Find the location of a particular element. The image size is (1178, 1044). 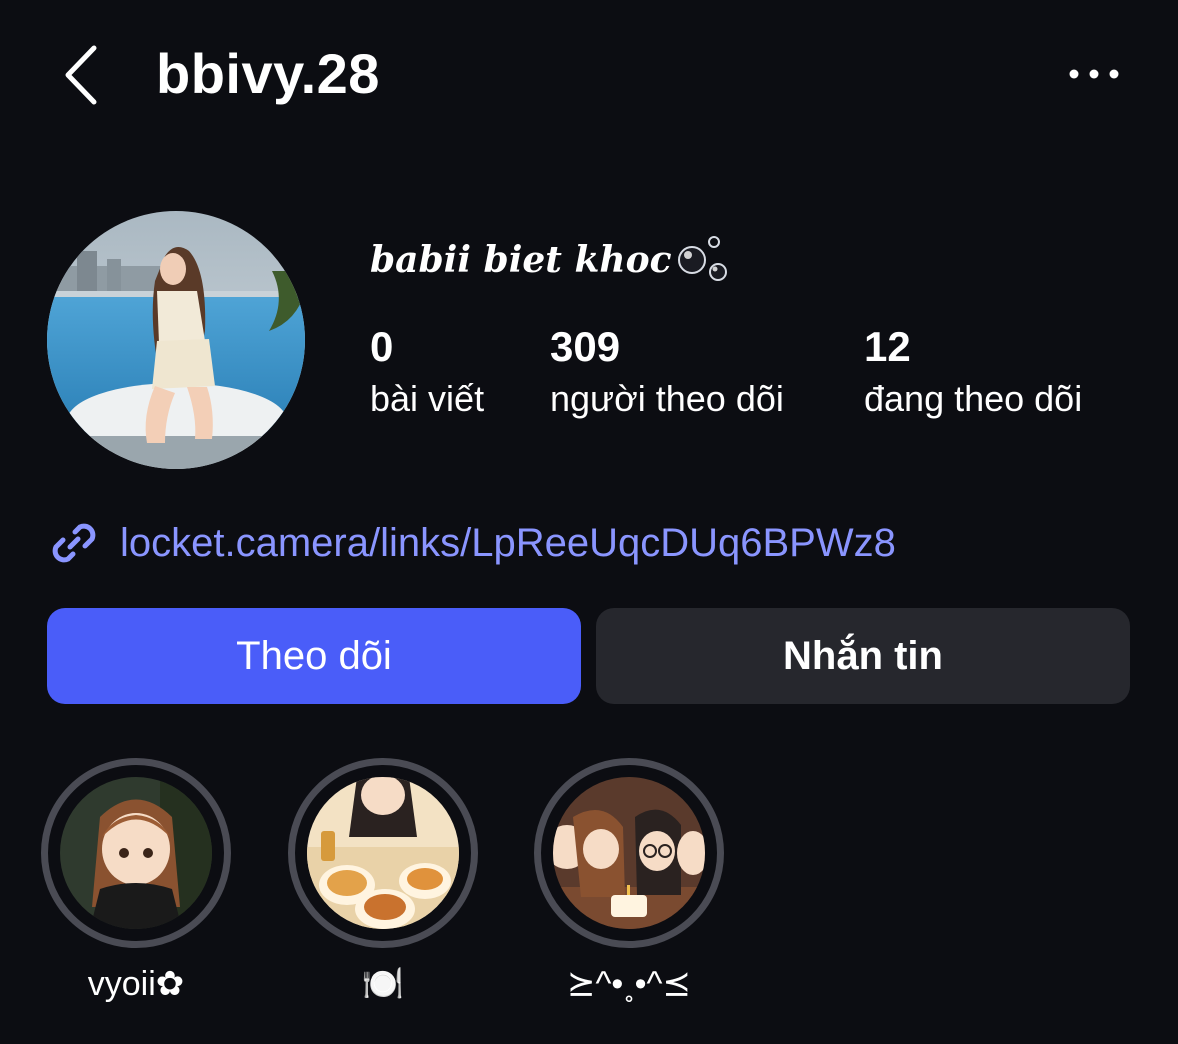

posts-count: 0 is located at coordinates (382, 346).